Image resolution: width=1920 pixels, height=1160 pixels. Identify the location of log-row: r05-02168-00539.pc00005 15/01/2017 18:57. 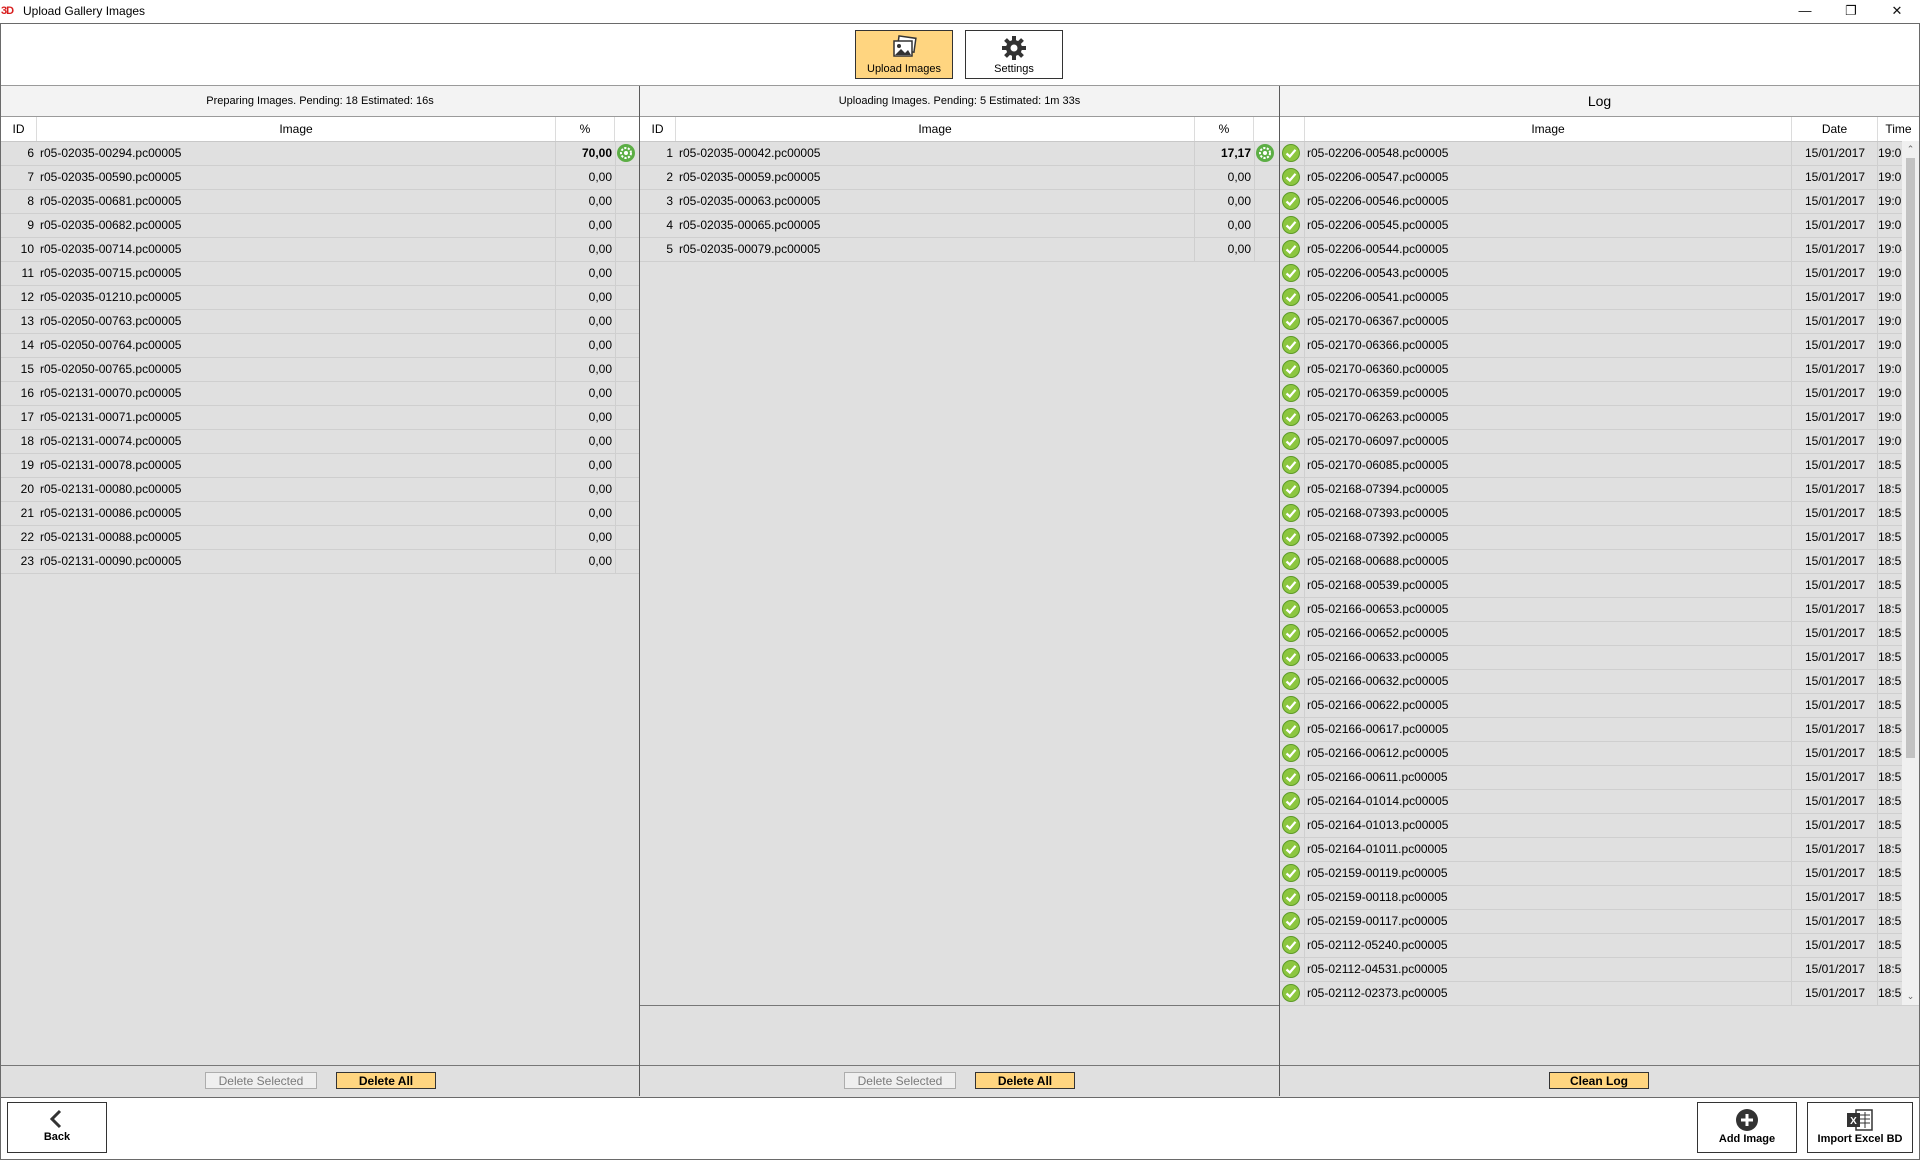
(1599, 586).